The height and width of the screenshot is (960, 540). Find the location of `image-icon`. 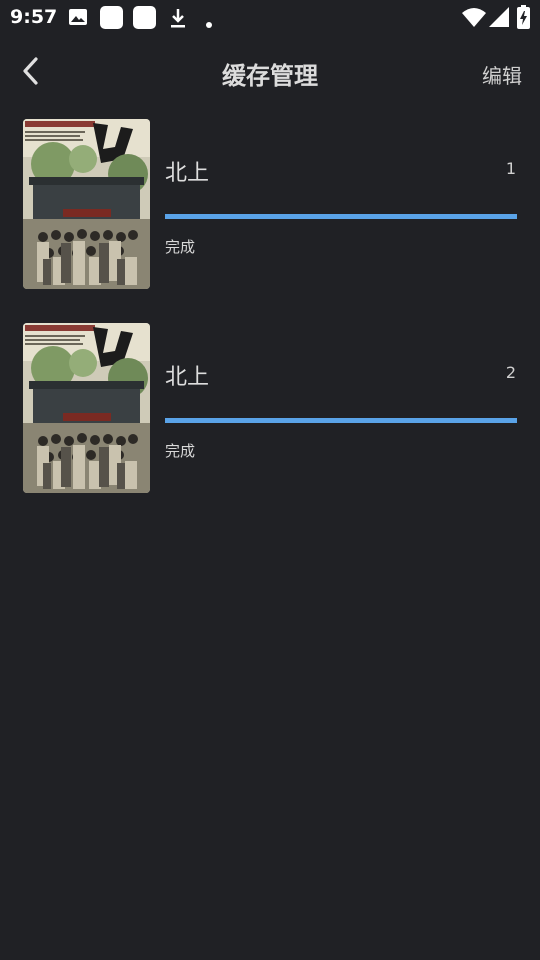

image-icon is located at coordinates (78, 19).